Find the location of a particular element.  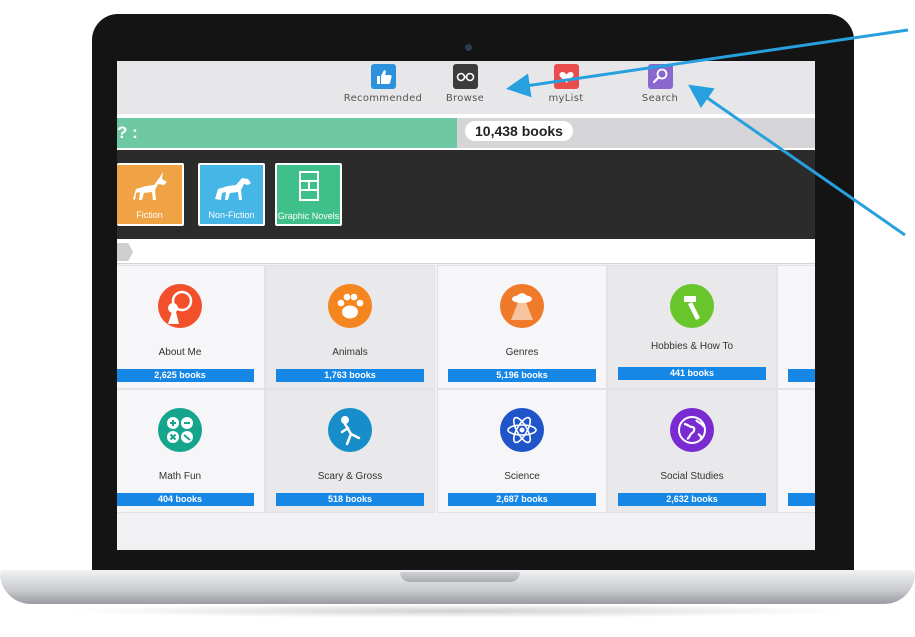

callout-arrow-search is located at coordinates (797, 160).